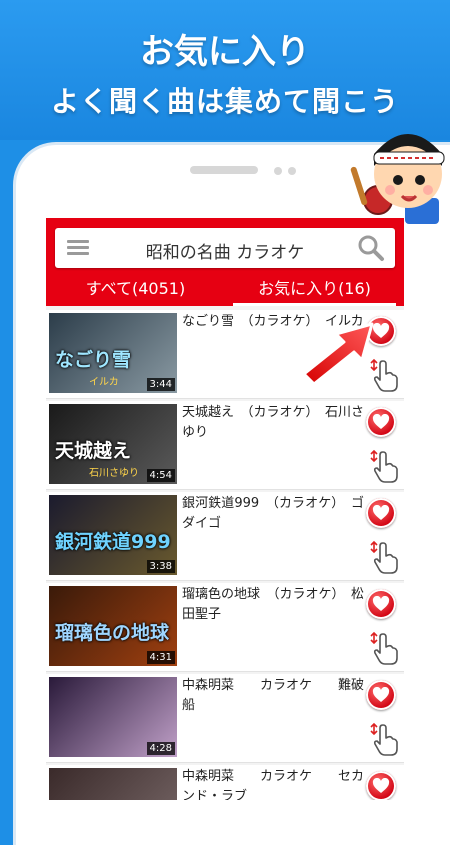  What do you see at coordinates (273, 605) in the screenshot?
I see `song-title: 瑠璃色の地球 （カラオケ） 松田聖子` at bounding box center [273, 605].